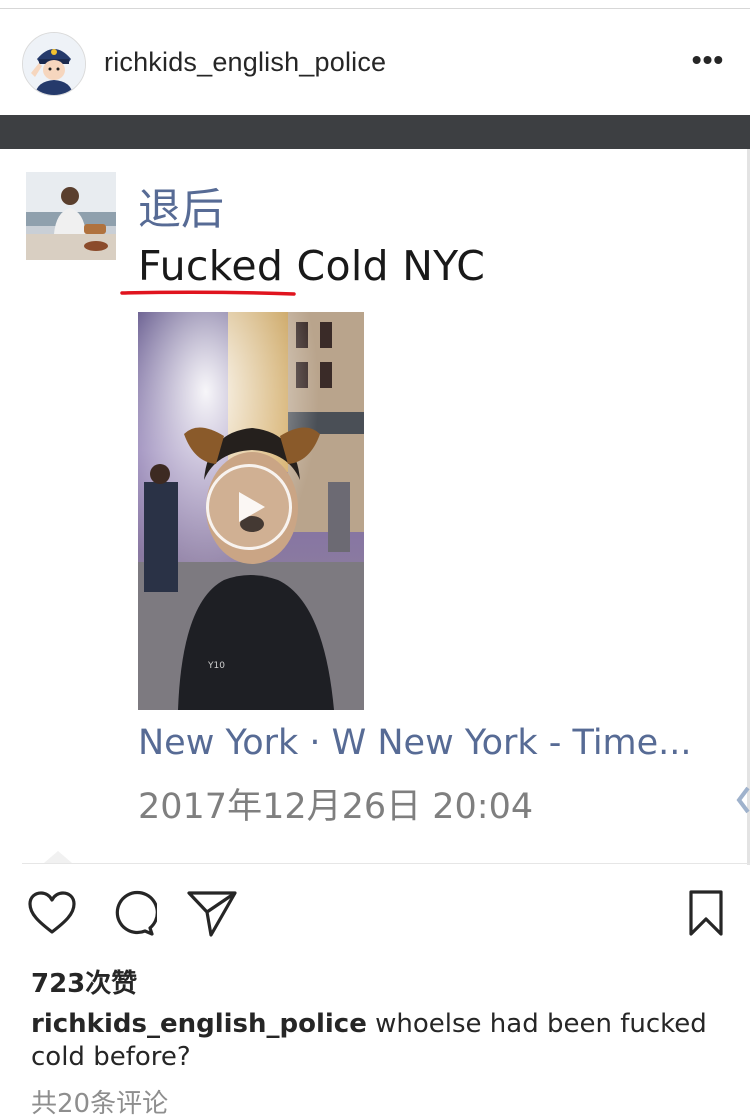  I want to click on svg-text: Y10, so click(216, 666).